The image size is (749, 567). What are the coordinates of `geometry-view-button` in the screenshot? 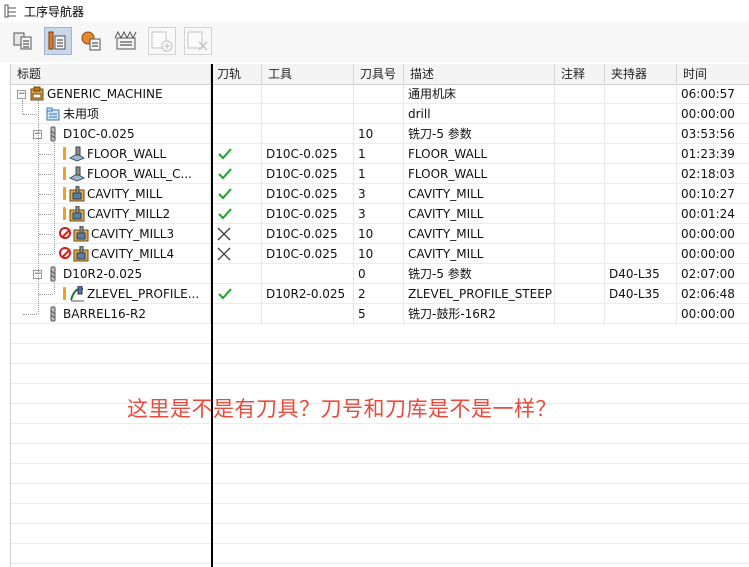 It's located at (92, 41).